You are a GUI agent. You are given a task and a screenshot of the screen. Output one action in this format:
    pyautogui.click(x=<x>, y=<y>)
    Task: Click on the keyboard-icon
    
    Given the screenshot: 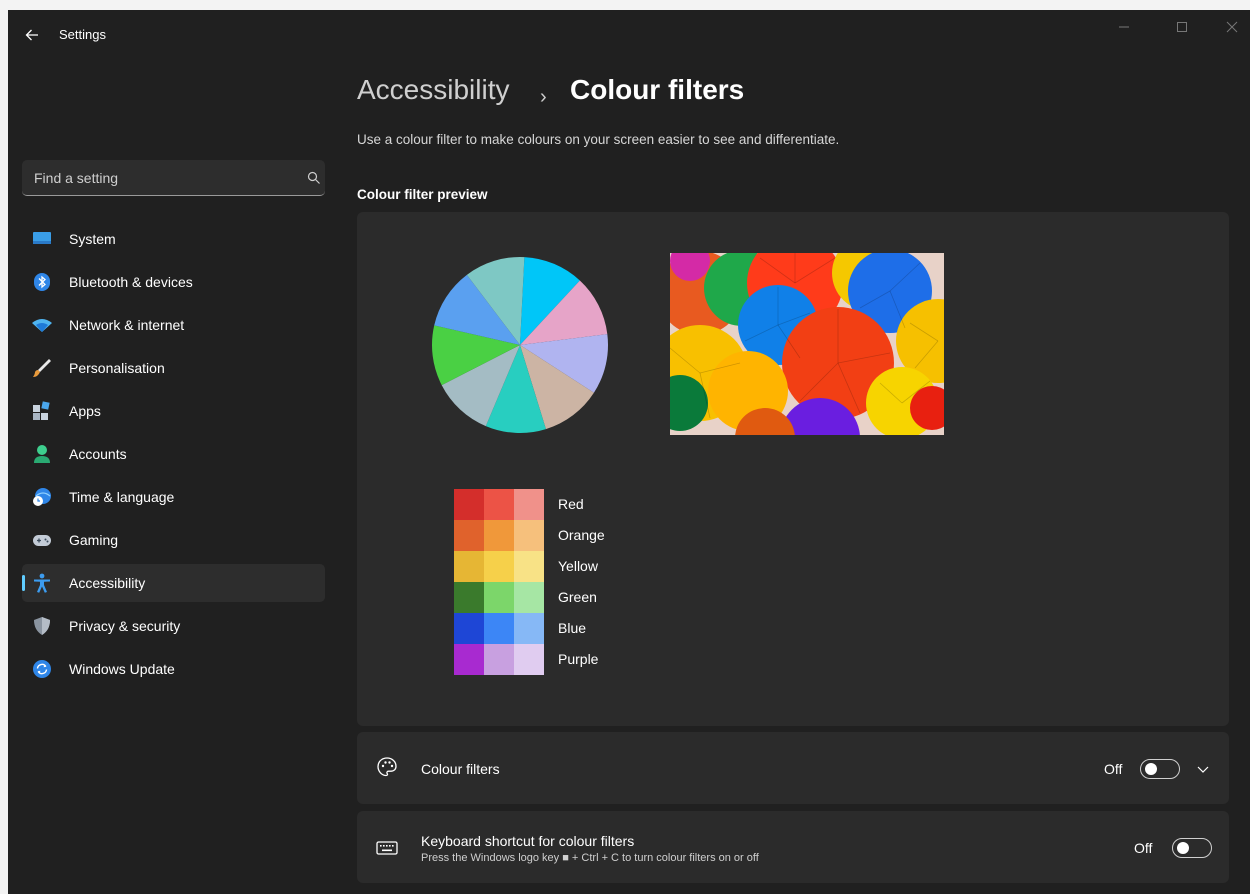 What is the action you would take?
    pyautogui.click(x=387, y=848)
    